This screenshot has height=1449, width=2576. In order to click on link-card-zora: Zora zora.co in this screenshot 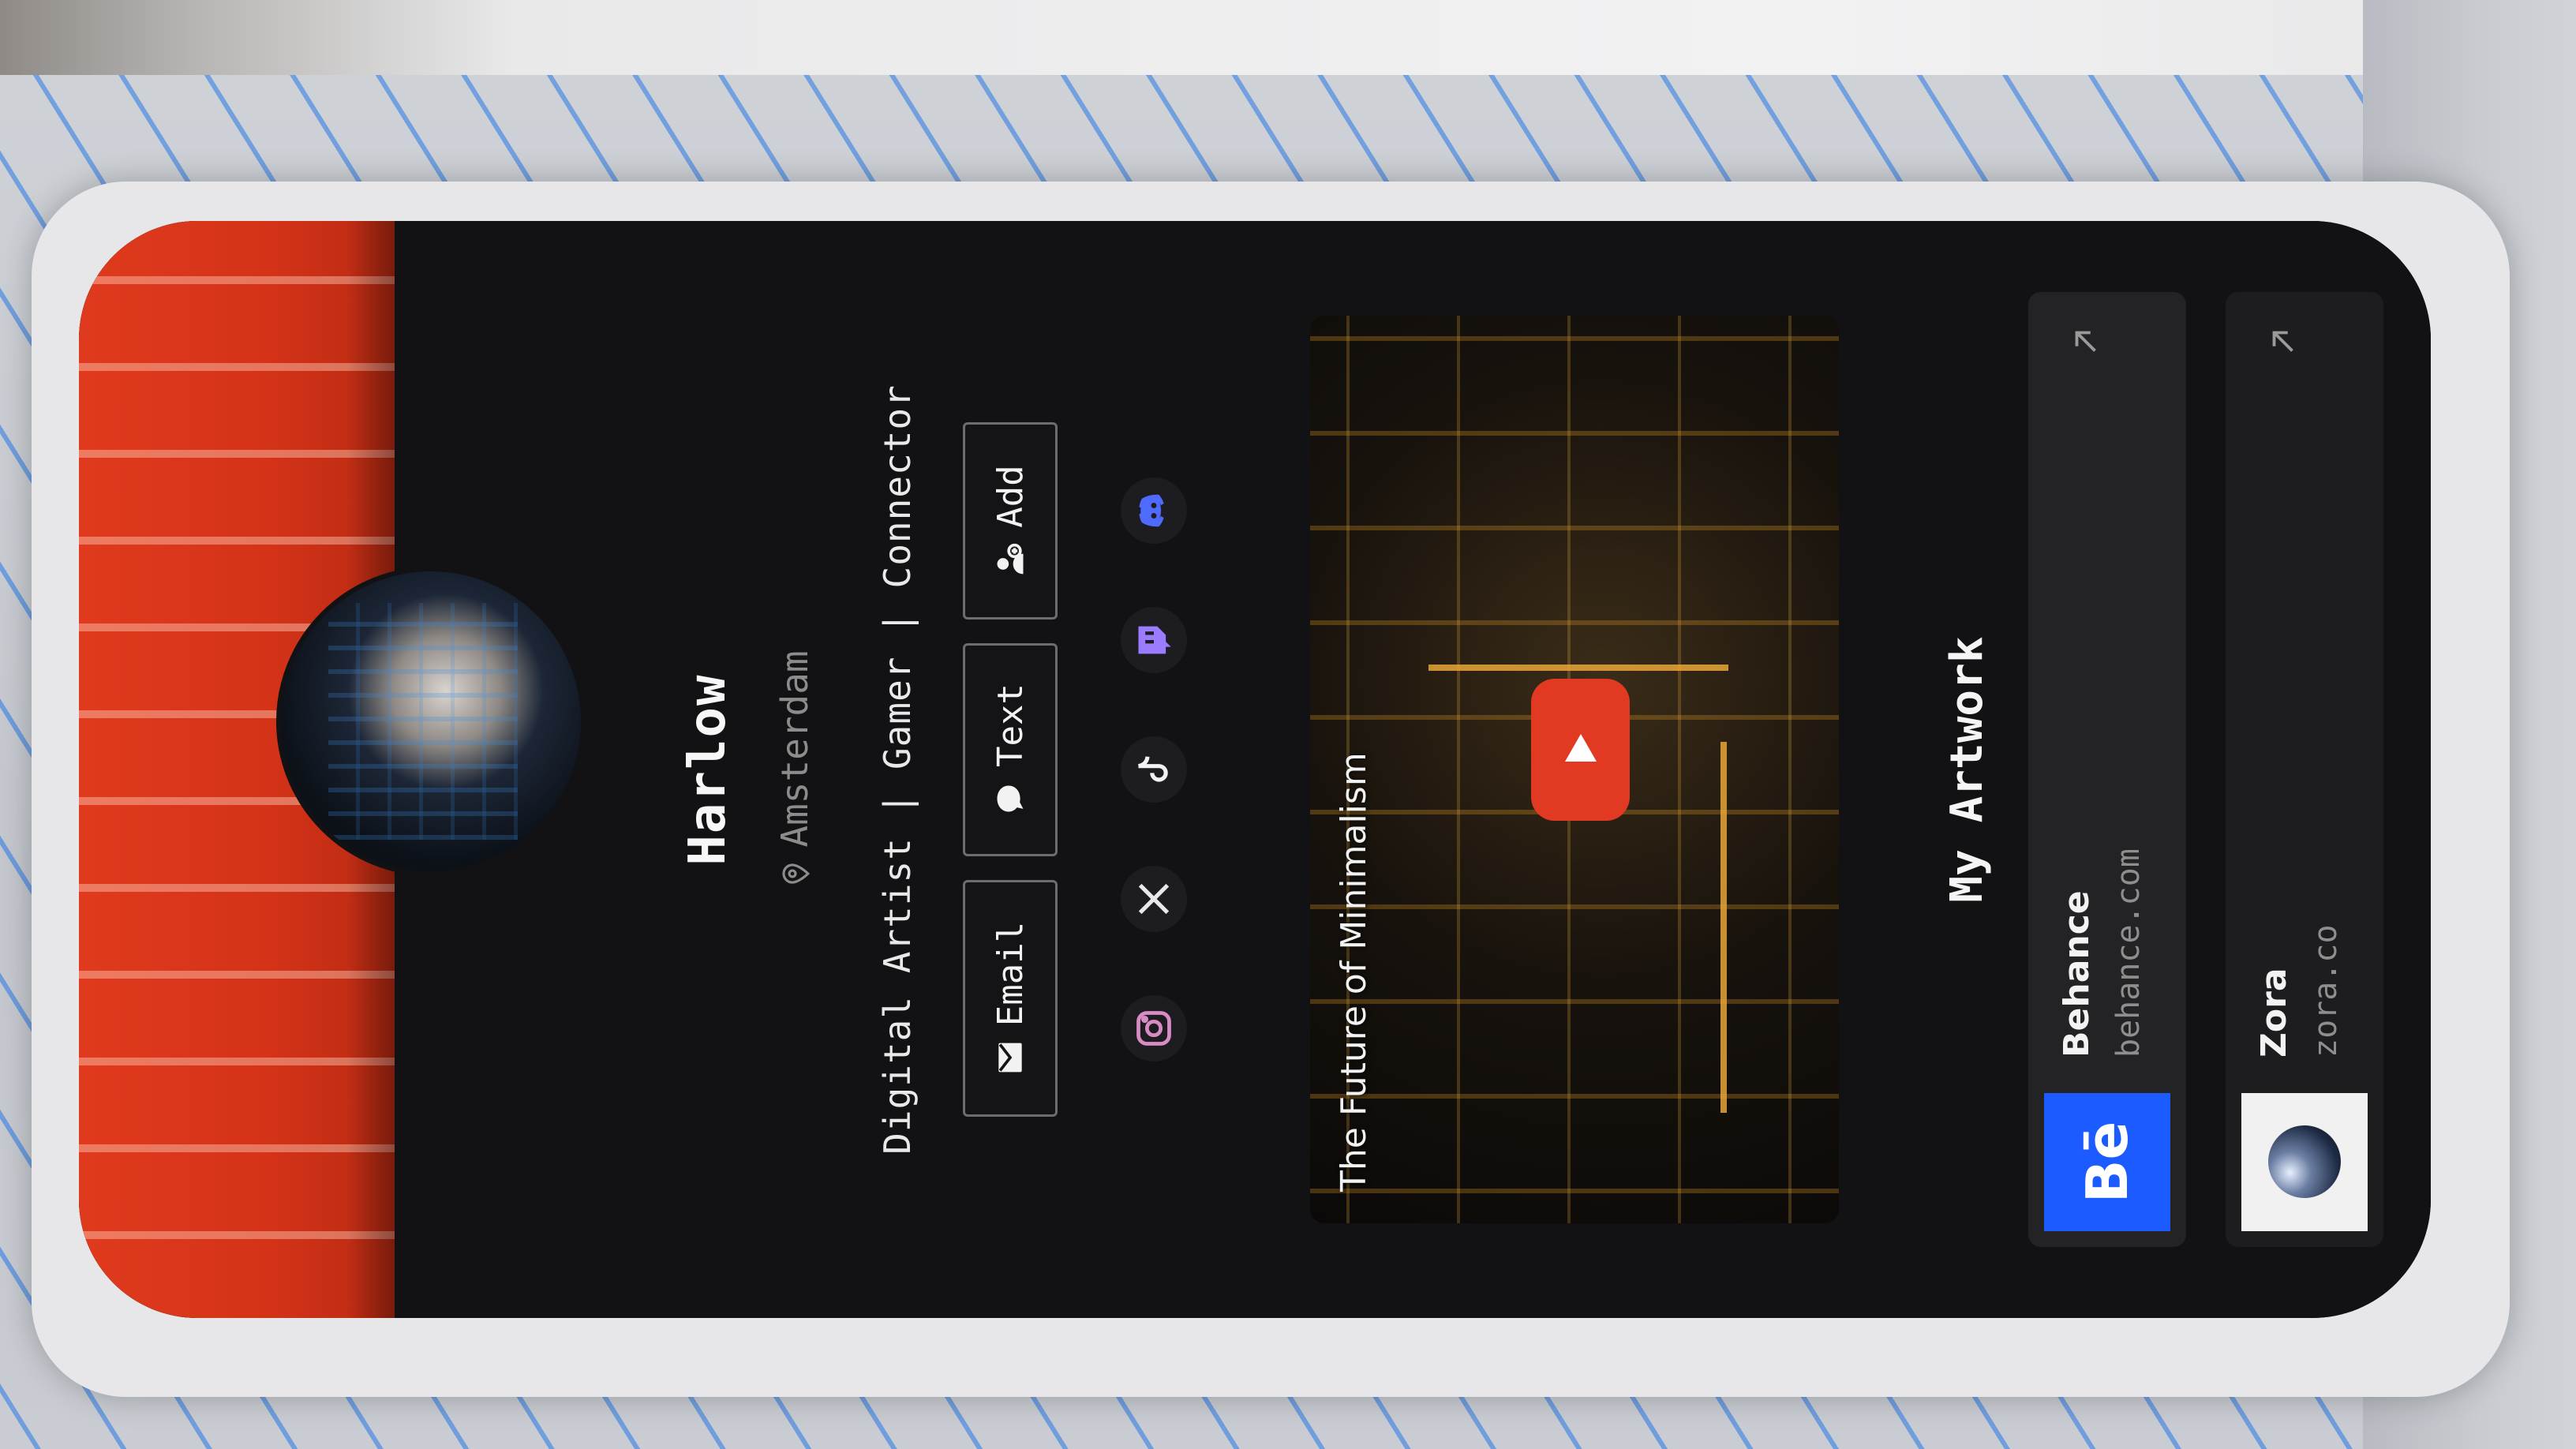, I will do `click(2304, 769)`.